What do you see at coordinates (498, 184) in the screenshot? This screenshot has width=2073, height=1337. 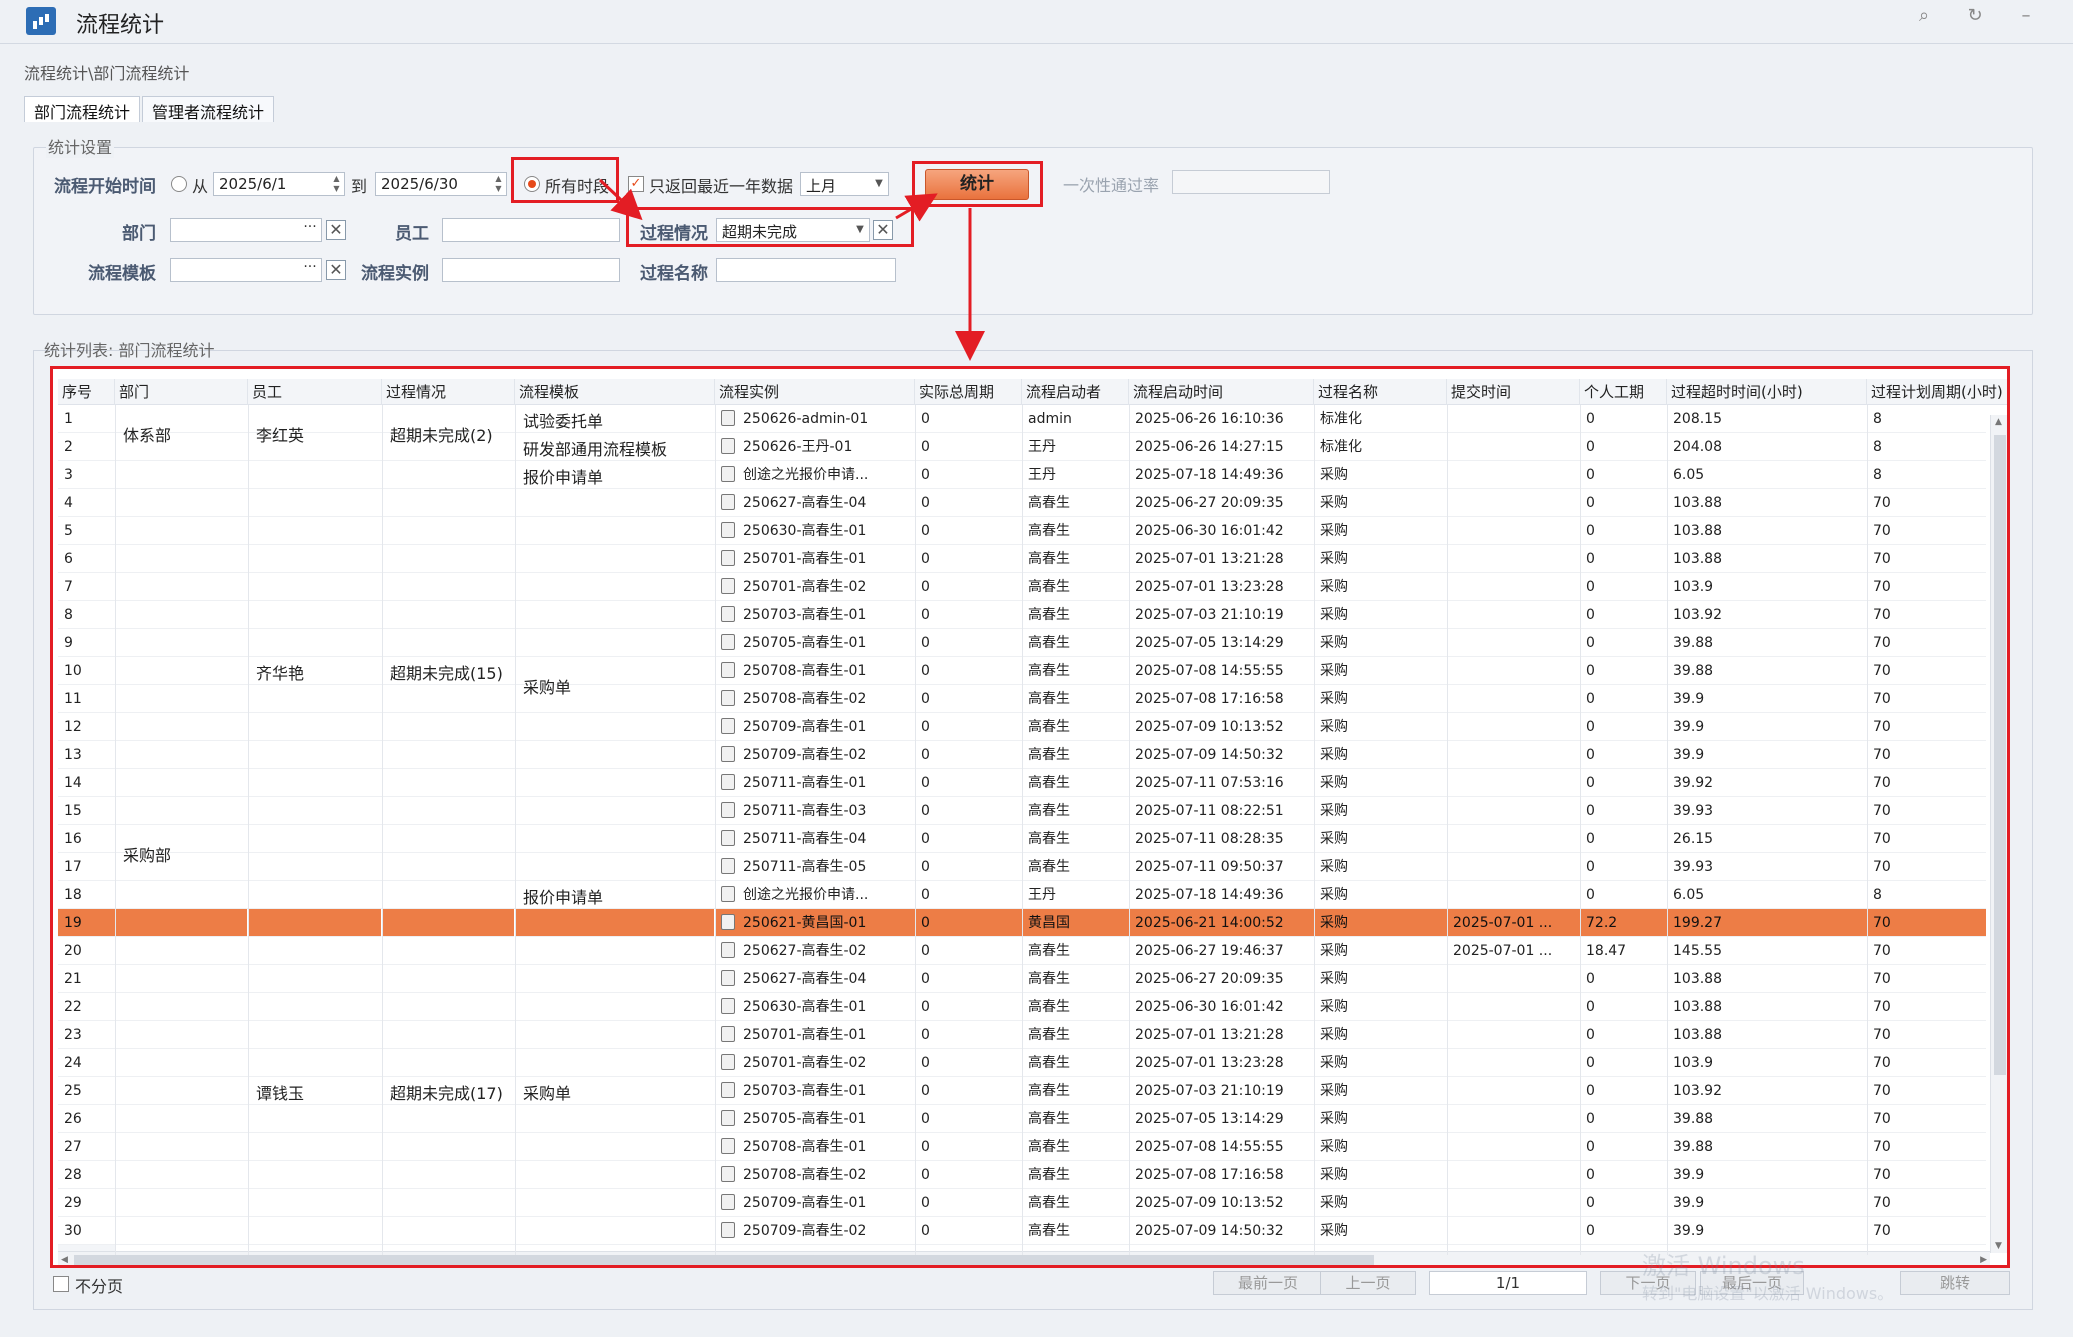 I see `to-date-spinner-icon: ▲ ▼` at bounding box center [498, 184].